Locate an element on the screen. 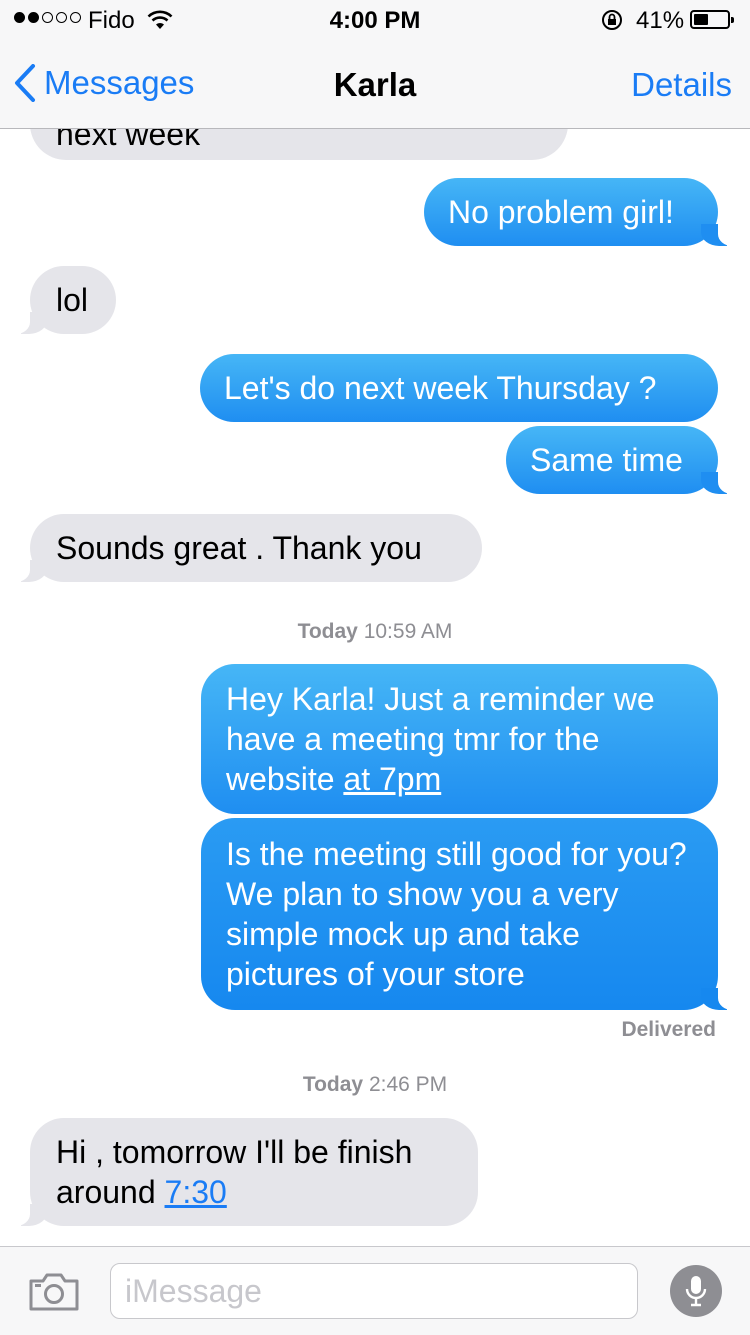  outgoing-message: Same time is located at coordinates (622, 460).